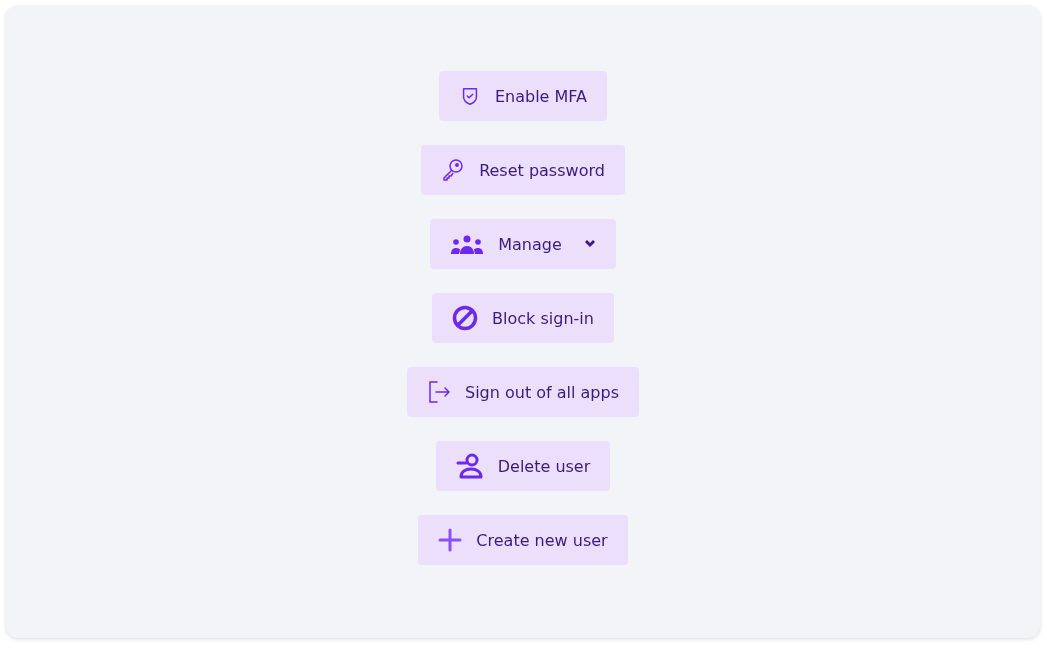 Image resolution: width=1047 pixels, height=650 pixels. What do you see at coordinates (450, 540) in the screenshot?
I see `plus-icon` at bounding box center [450, 540].